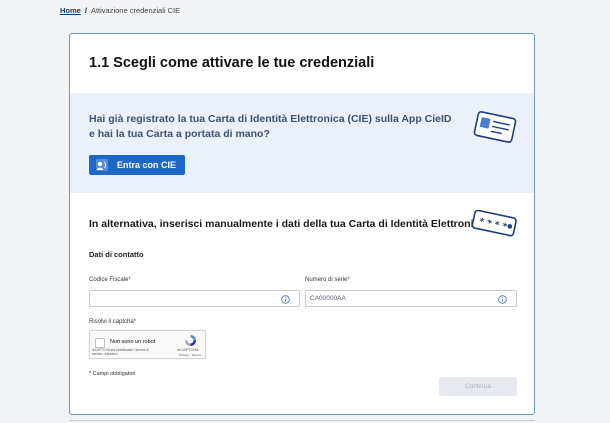  I want to click on breadcrumb: Home / Attivazione credenziali CIE, so click(120, 10).